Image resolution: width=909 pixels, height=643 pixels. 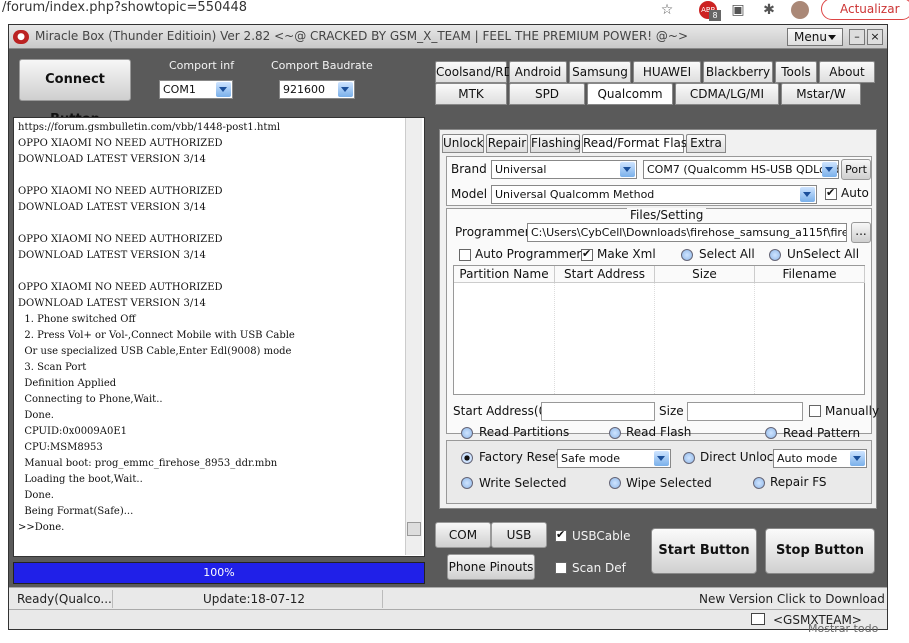 I want to click on manually-checkbox, so click(x=815, y=411).